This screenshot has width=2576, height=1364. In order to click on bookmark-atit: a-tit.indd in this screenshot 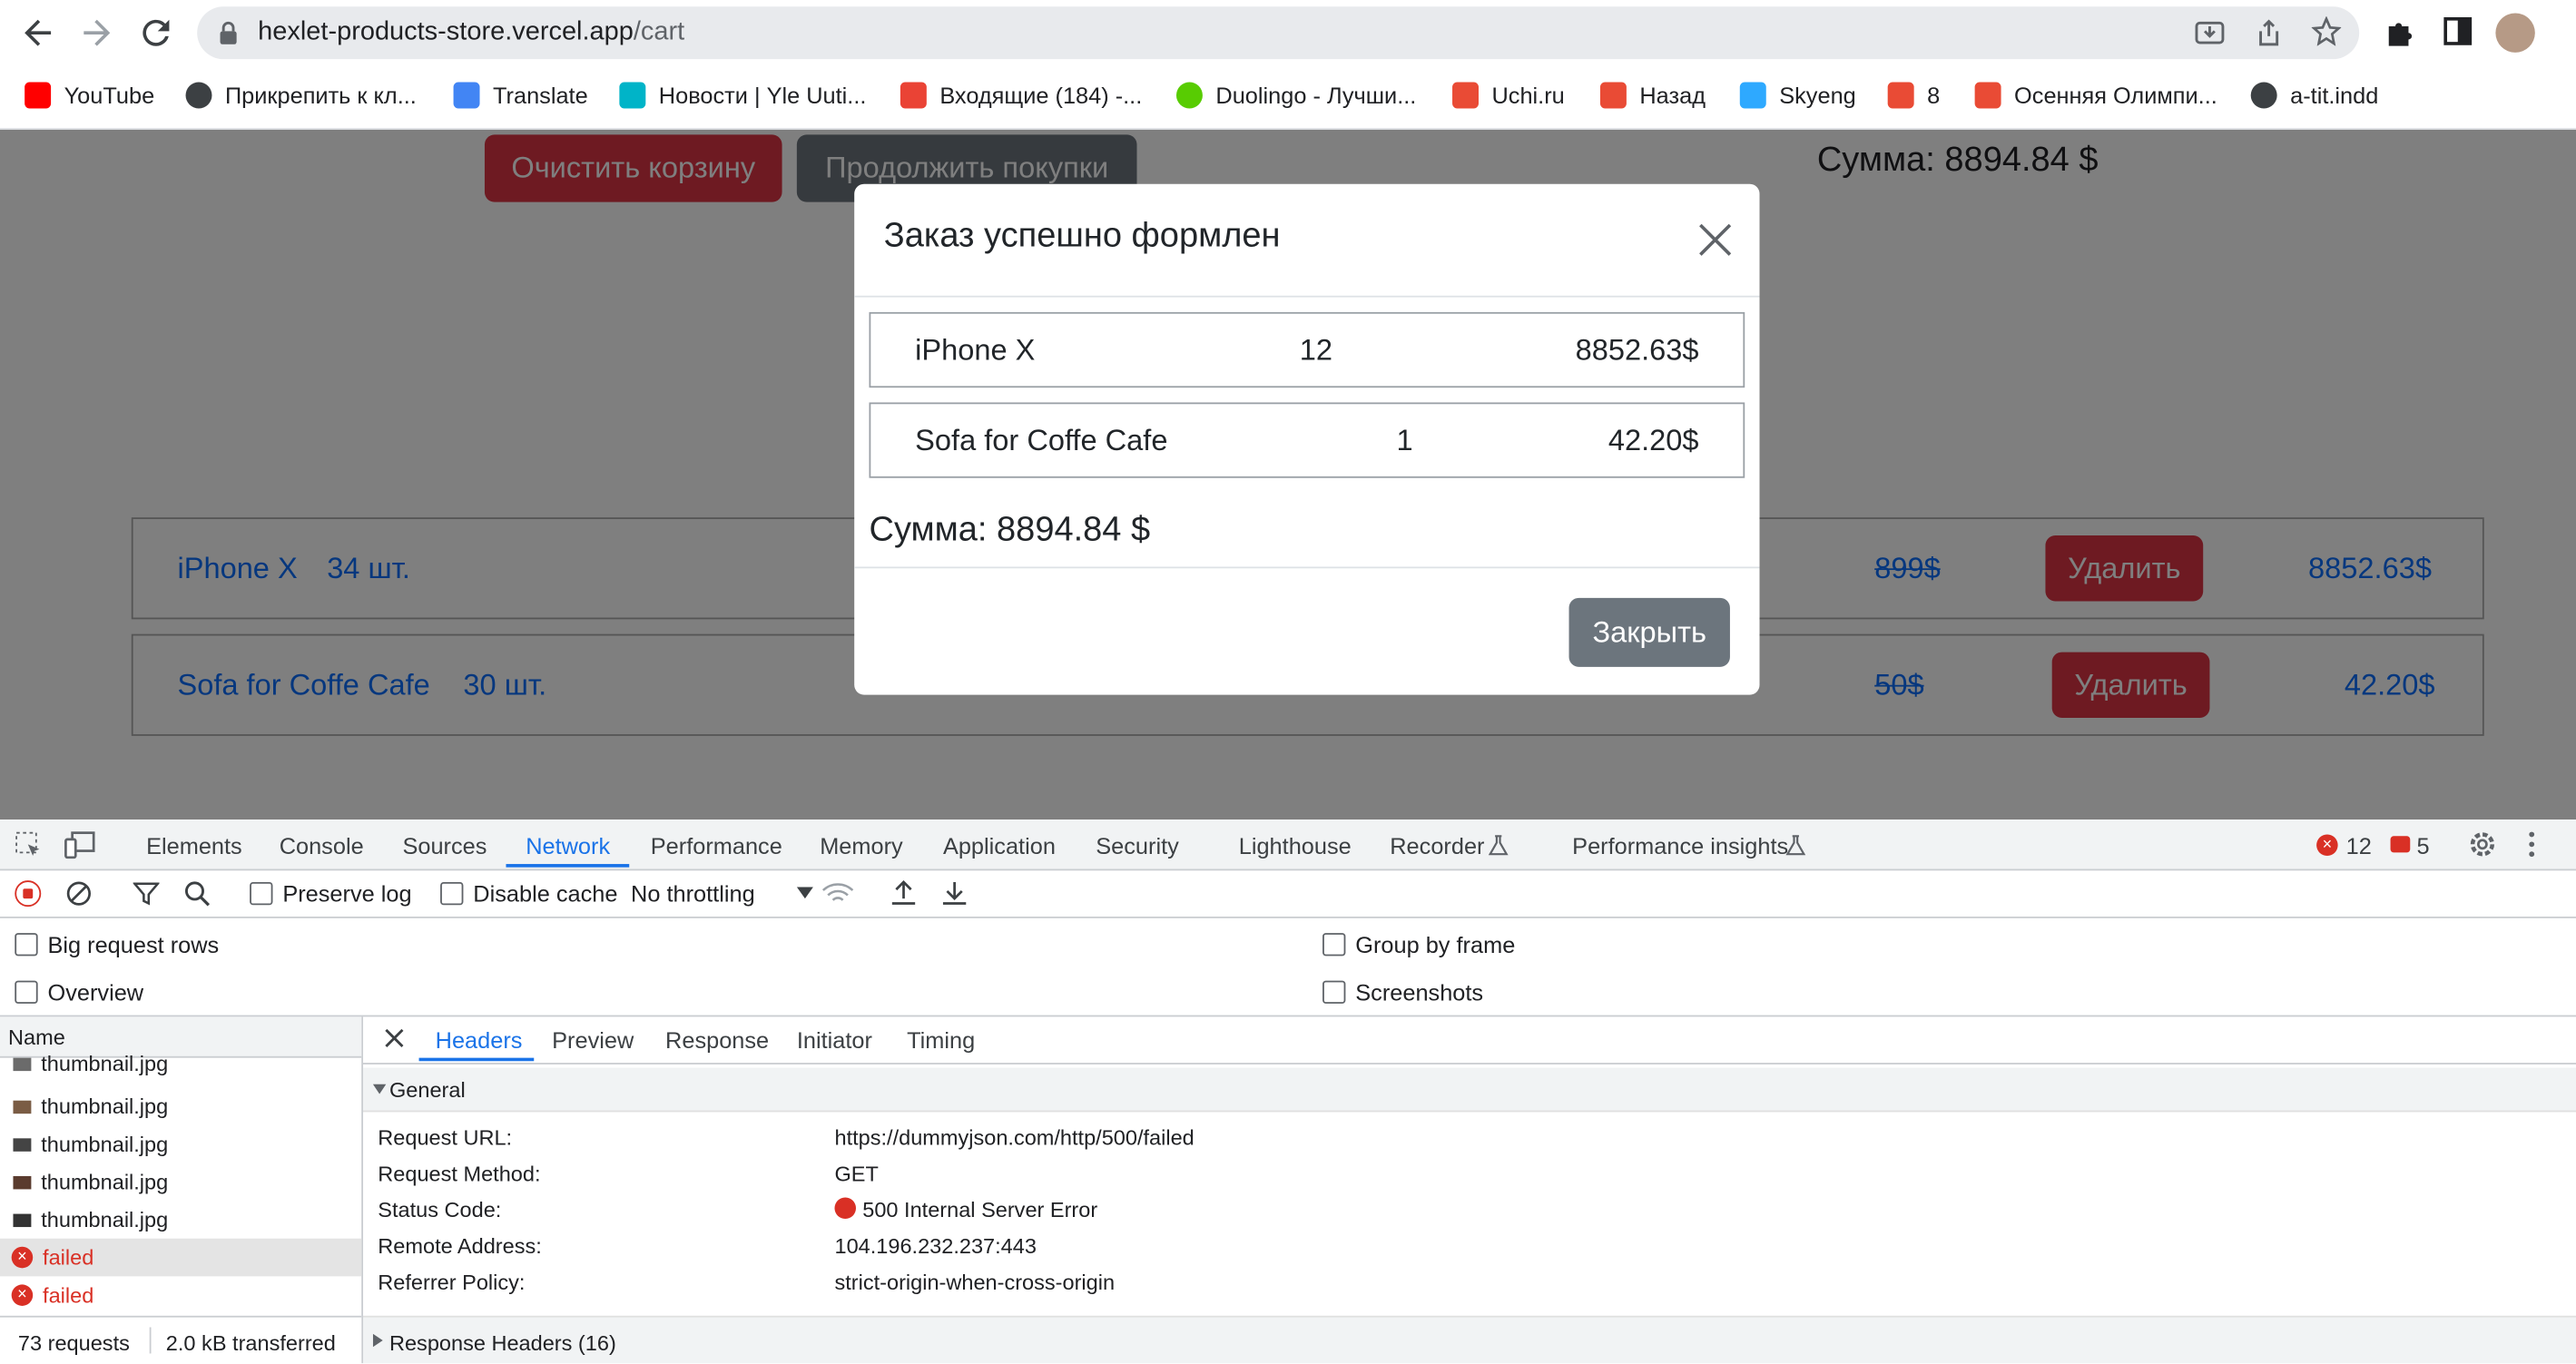, I will do `click(2314, 96)`.